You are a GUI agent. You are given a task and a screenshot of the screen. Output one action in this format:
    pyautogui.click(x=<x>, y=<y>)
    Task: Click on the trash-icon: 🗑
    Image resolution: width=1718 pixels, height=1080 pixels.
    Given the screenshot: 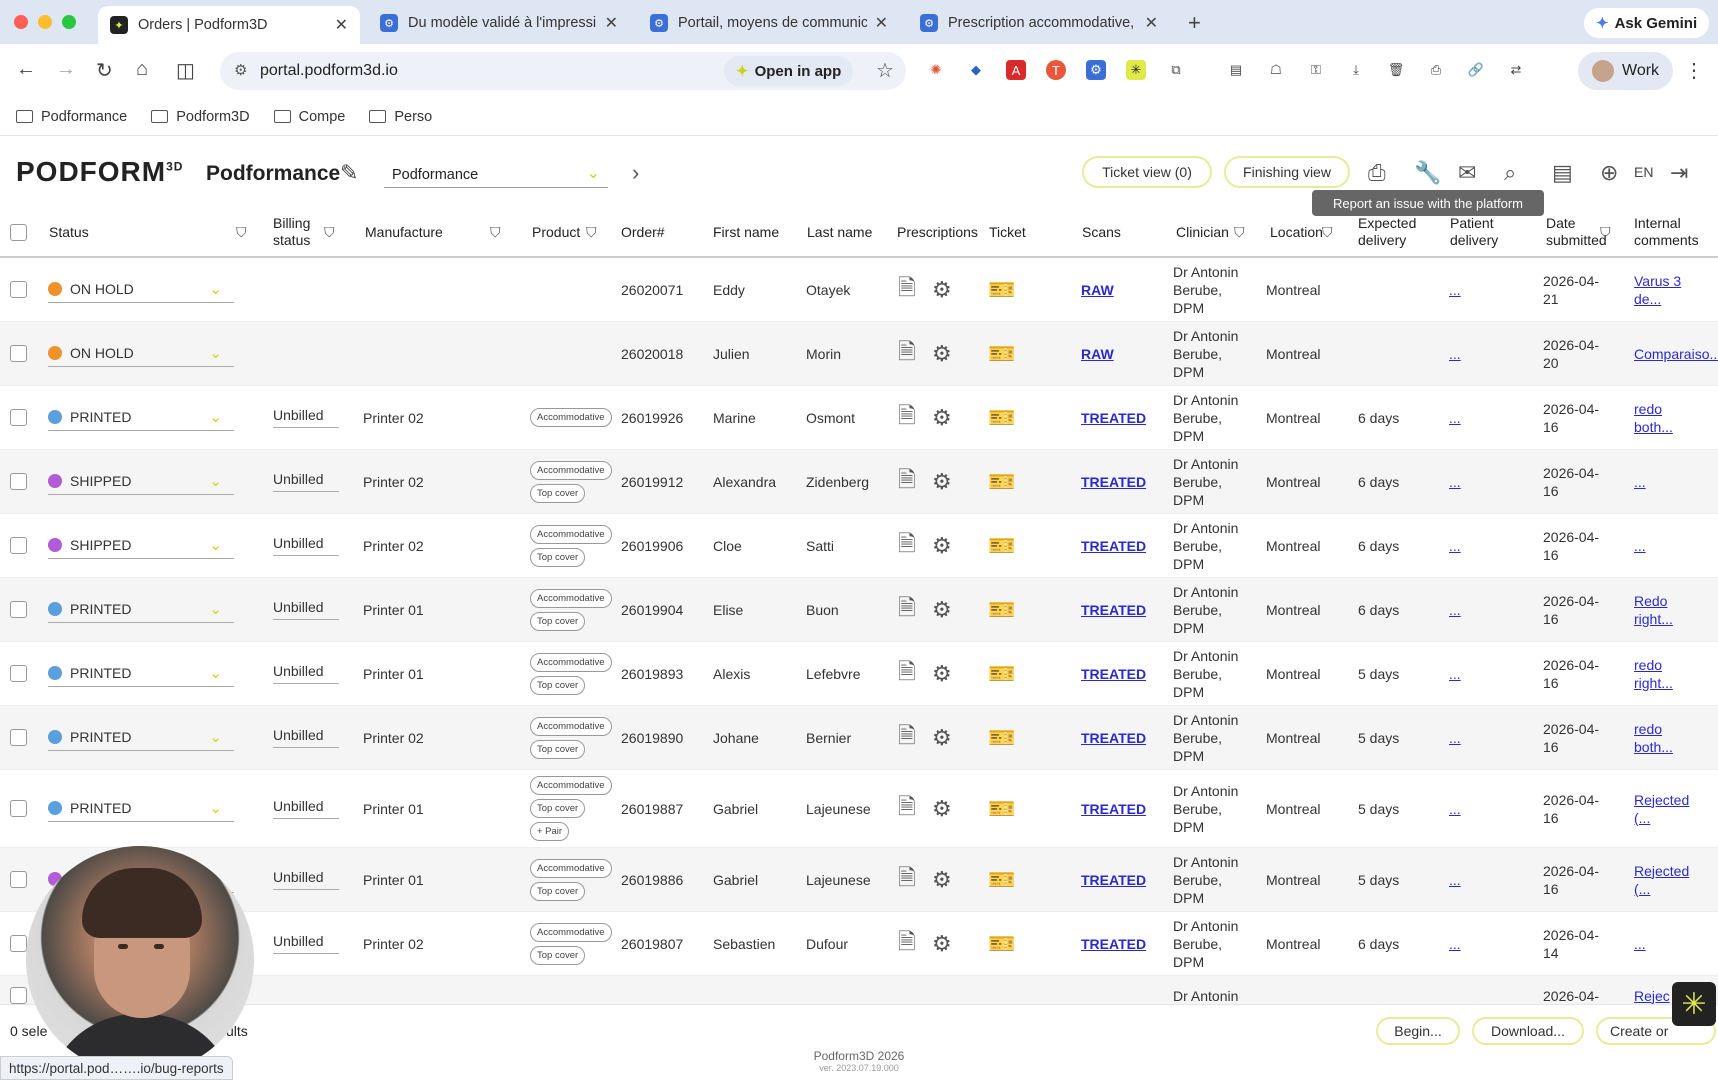 What is the action you would take?
    pyautogui.click(x=1396, y=70)
    